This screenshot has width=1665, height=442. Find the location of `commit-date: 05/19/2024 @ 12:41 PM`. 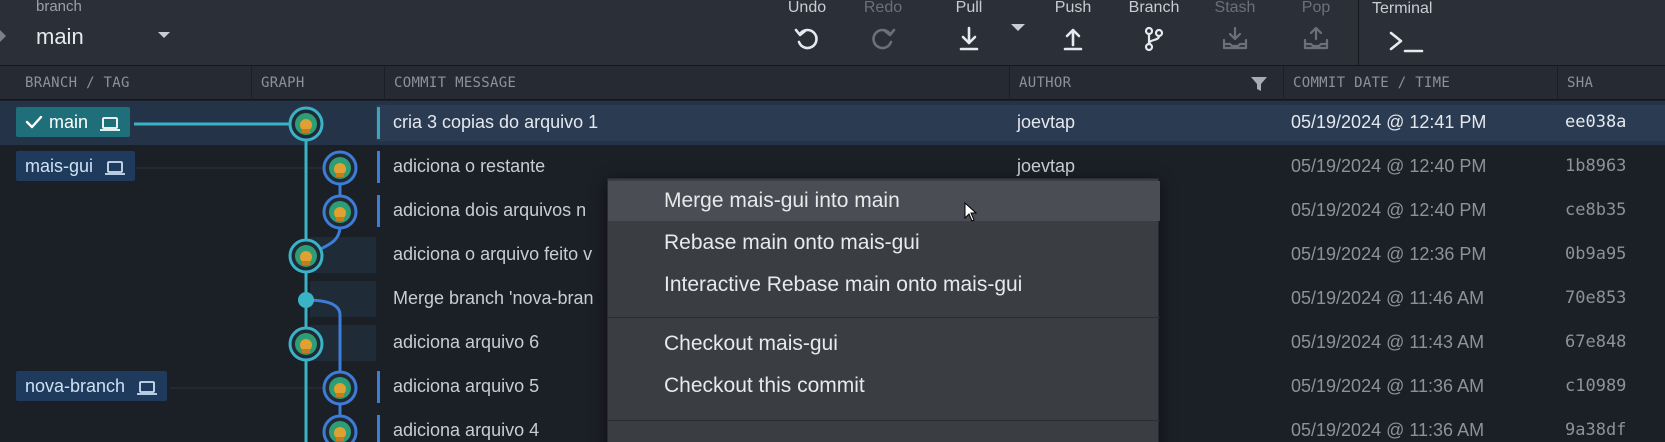

commit-date: 05/19/2024 @ 12:41 PM is located at coordinates (1389, 122).